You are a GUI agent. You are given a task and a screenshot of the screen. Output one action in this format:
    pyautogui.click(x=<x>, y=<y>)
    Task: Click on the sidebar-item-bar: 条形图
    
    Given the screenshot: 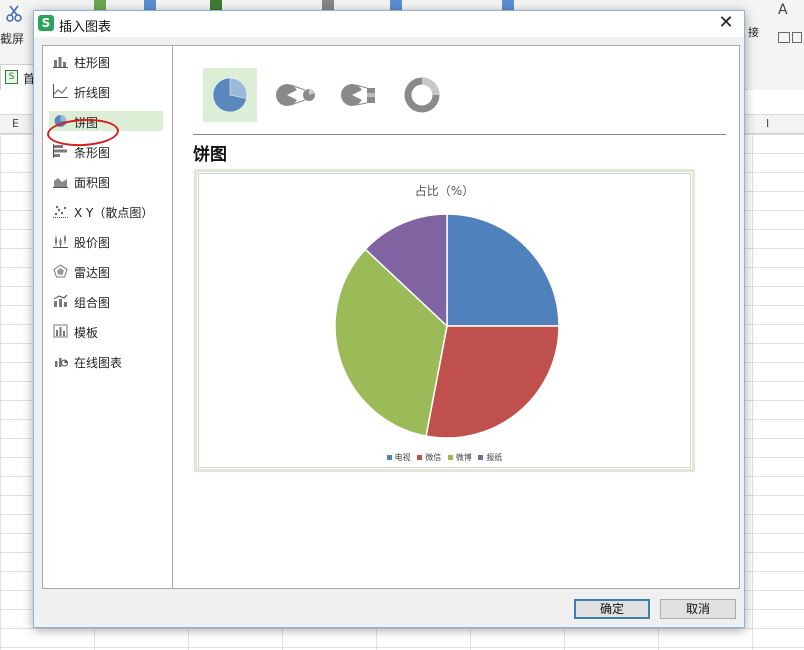 What is the action you would take?
    pyautogui.click(x=106, y=151)
    